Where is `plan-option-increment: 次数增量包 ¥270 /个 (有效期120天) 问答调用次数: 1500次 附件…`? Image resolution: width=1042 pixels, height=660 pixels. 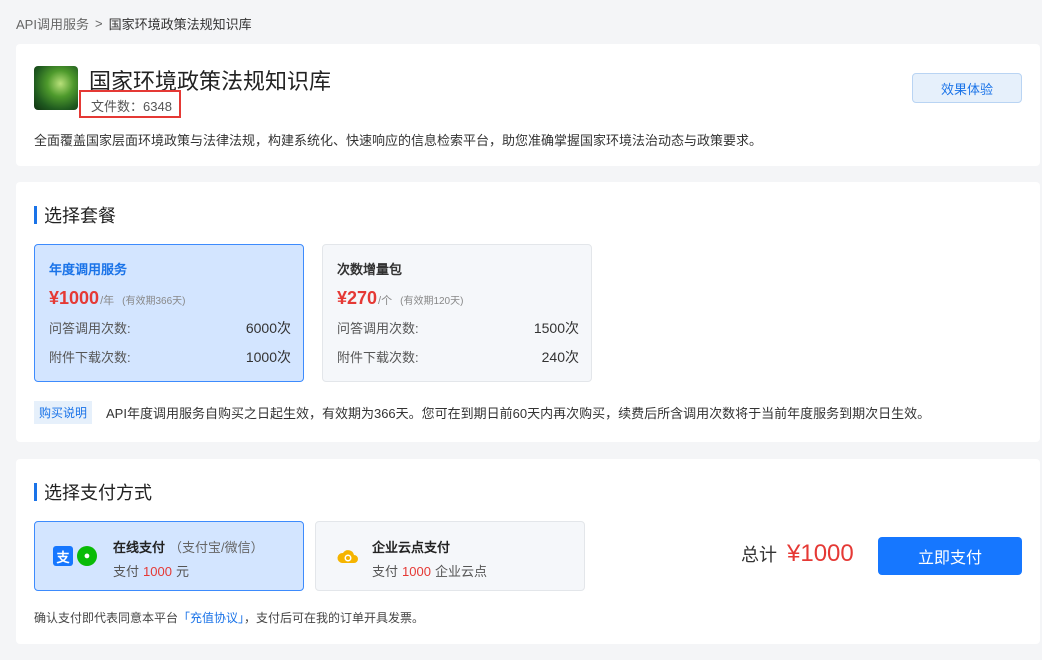 plan-option-increment: 次数增量包 ¥270 /个 (有效期120天) 问答调用次数: 1500次 附件… is located at coordinates (457, 313).